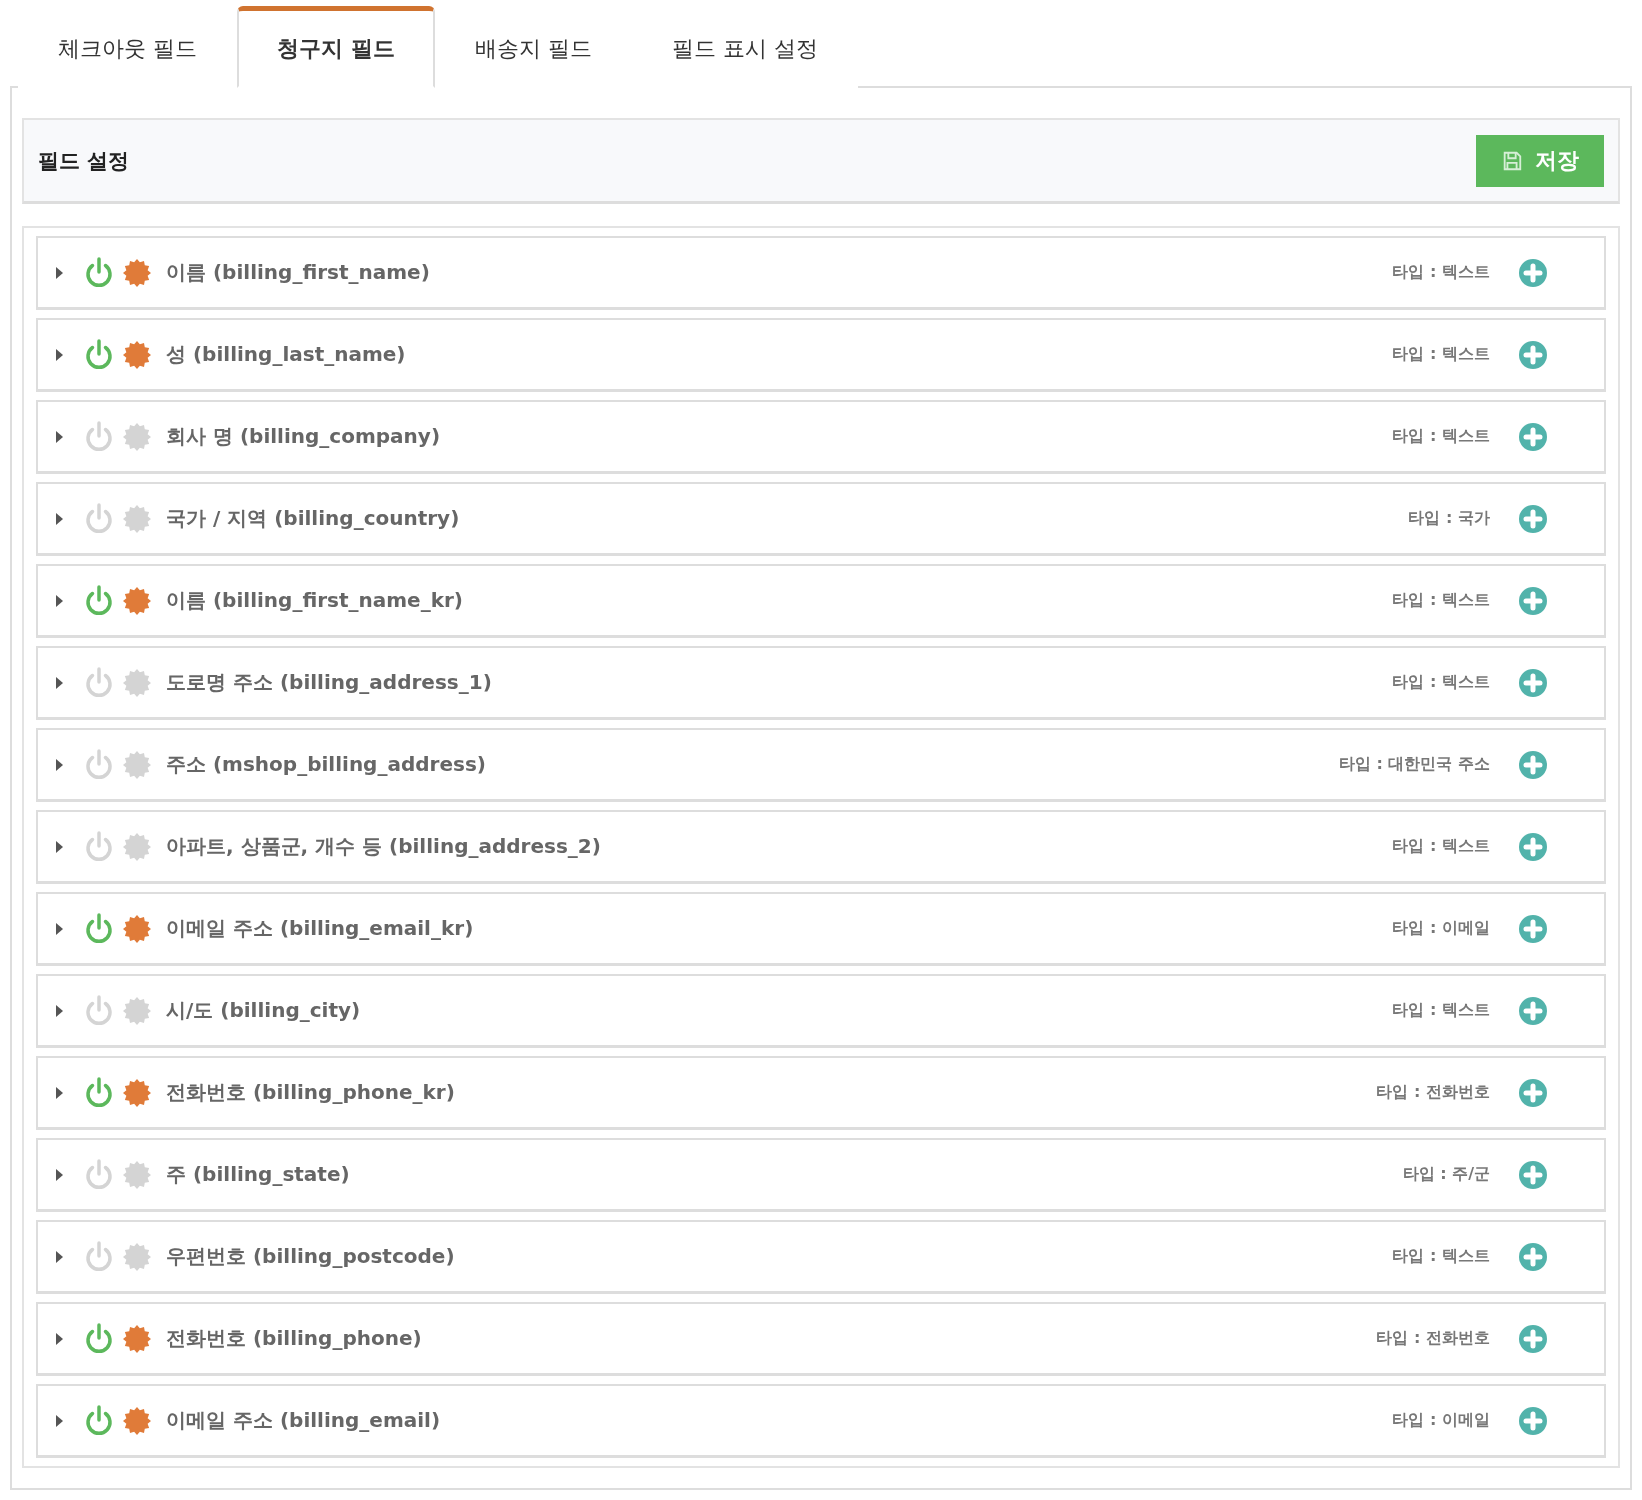  What do you see at coordinates (313, 518) in the screenshot?
I see `field-label: 국가 / 지역 (billing_country)` at bounding box center [313, 518].